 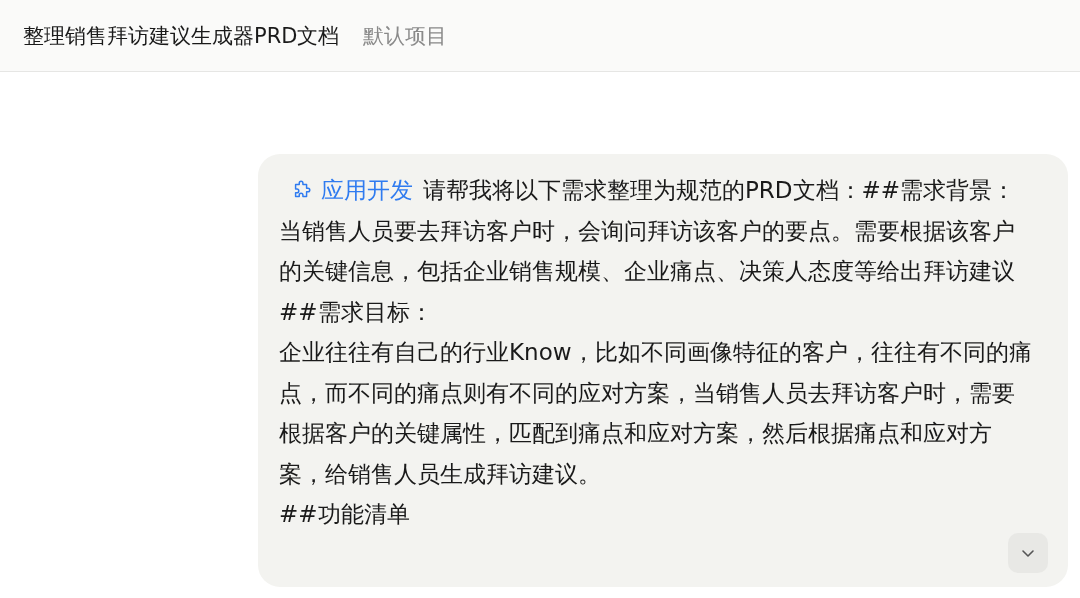 What do you see at coordinates (647, 251) in the screenshot?
I see `message-text: 当销售人员要去拜访客户时，会询问拜访该客户的要点。需要根据该客户的关键信息，包括企业销售规模、企业痛点、决策人态度等给出拜访建议` at bounding box center [647, 251].